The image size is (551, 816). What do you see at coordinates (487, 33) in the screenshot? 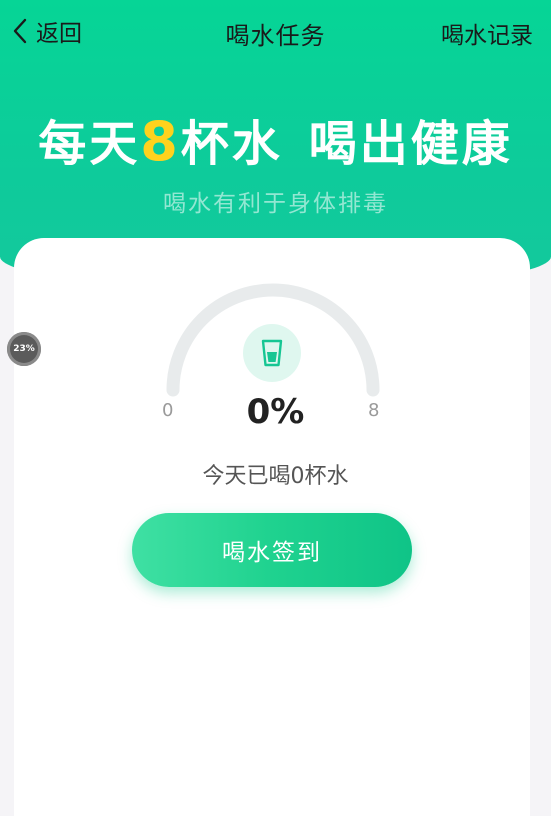
I see `drink-record-link: 喝水记录` at bounding box center [487, 33].